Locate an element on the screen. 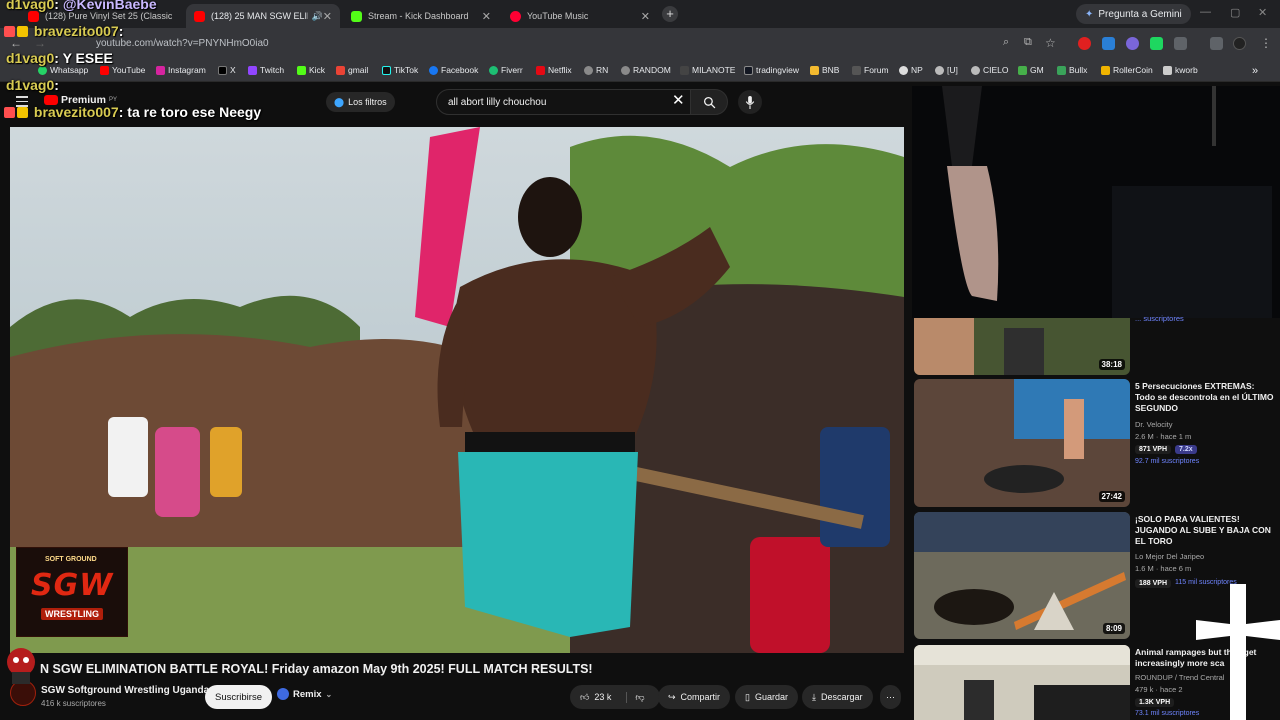  extensions-puzzle-icon is located at coordinates (1180, 43).